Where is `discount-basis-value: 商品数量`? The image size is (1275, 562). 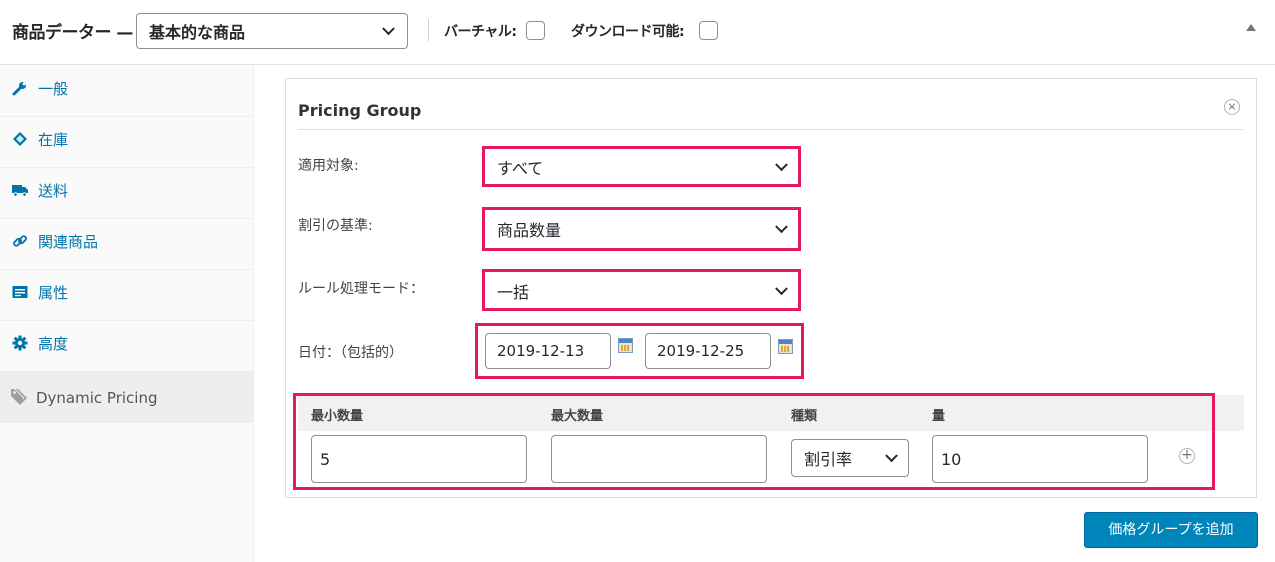
discount-basis-value: 商品数量 is located at coordinates (529, 230).